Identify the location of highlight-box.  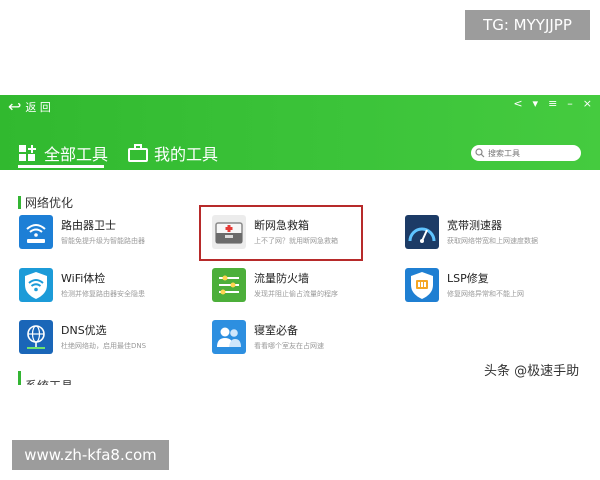
(281, 233).